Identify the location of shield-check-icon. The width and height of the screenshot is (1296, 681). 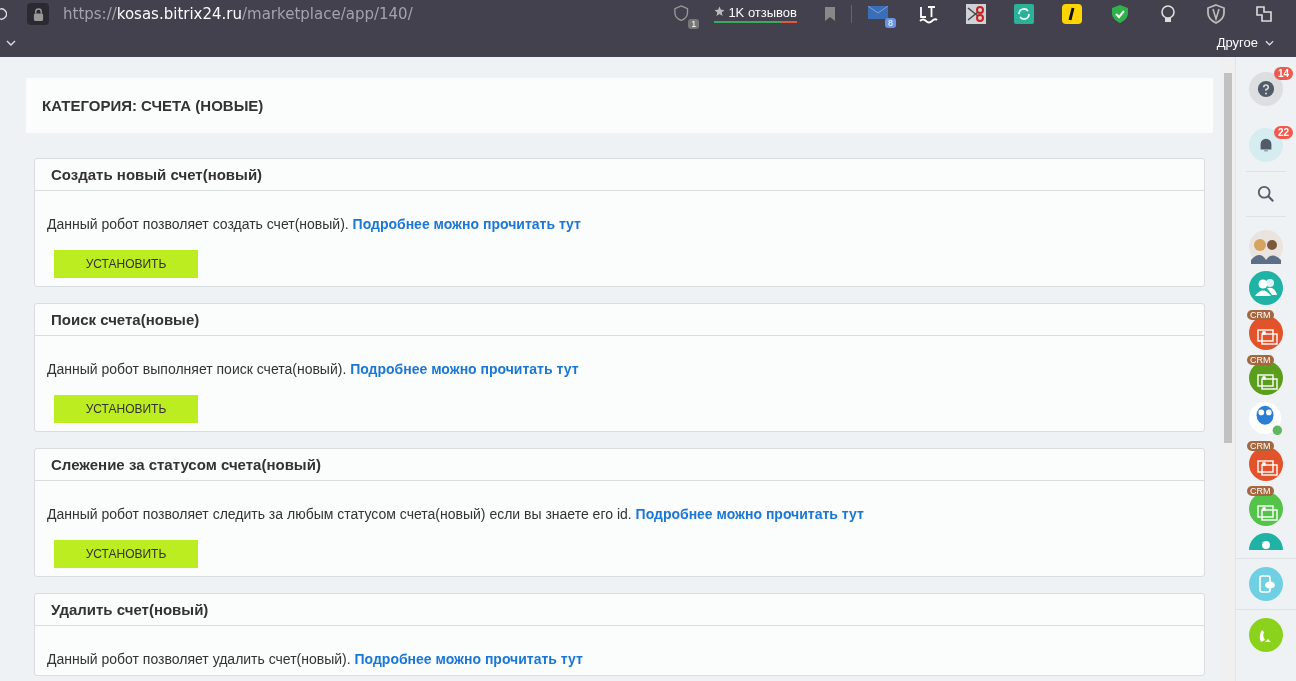
(1120, 14).